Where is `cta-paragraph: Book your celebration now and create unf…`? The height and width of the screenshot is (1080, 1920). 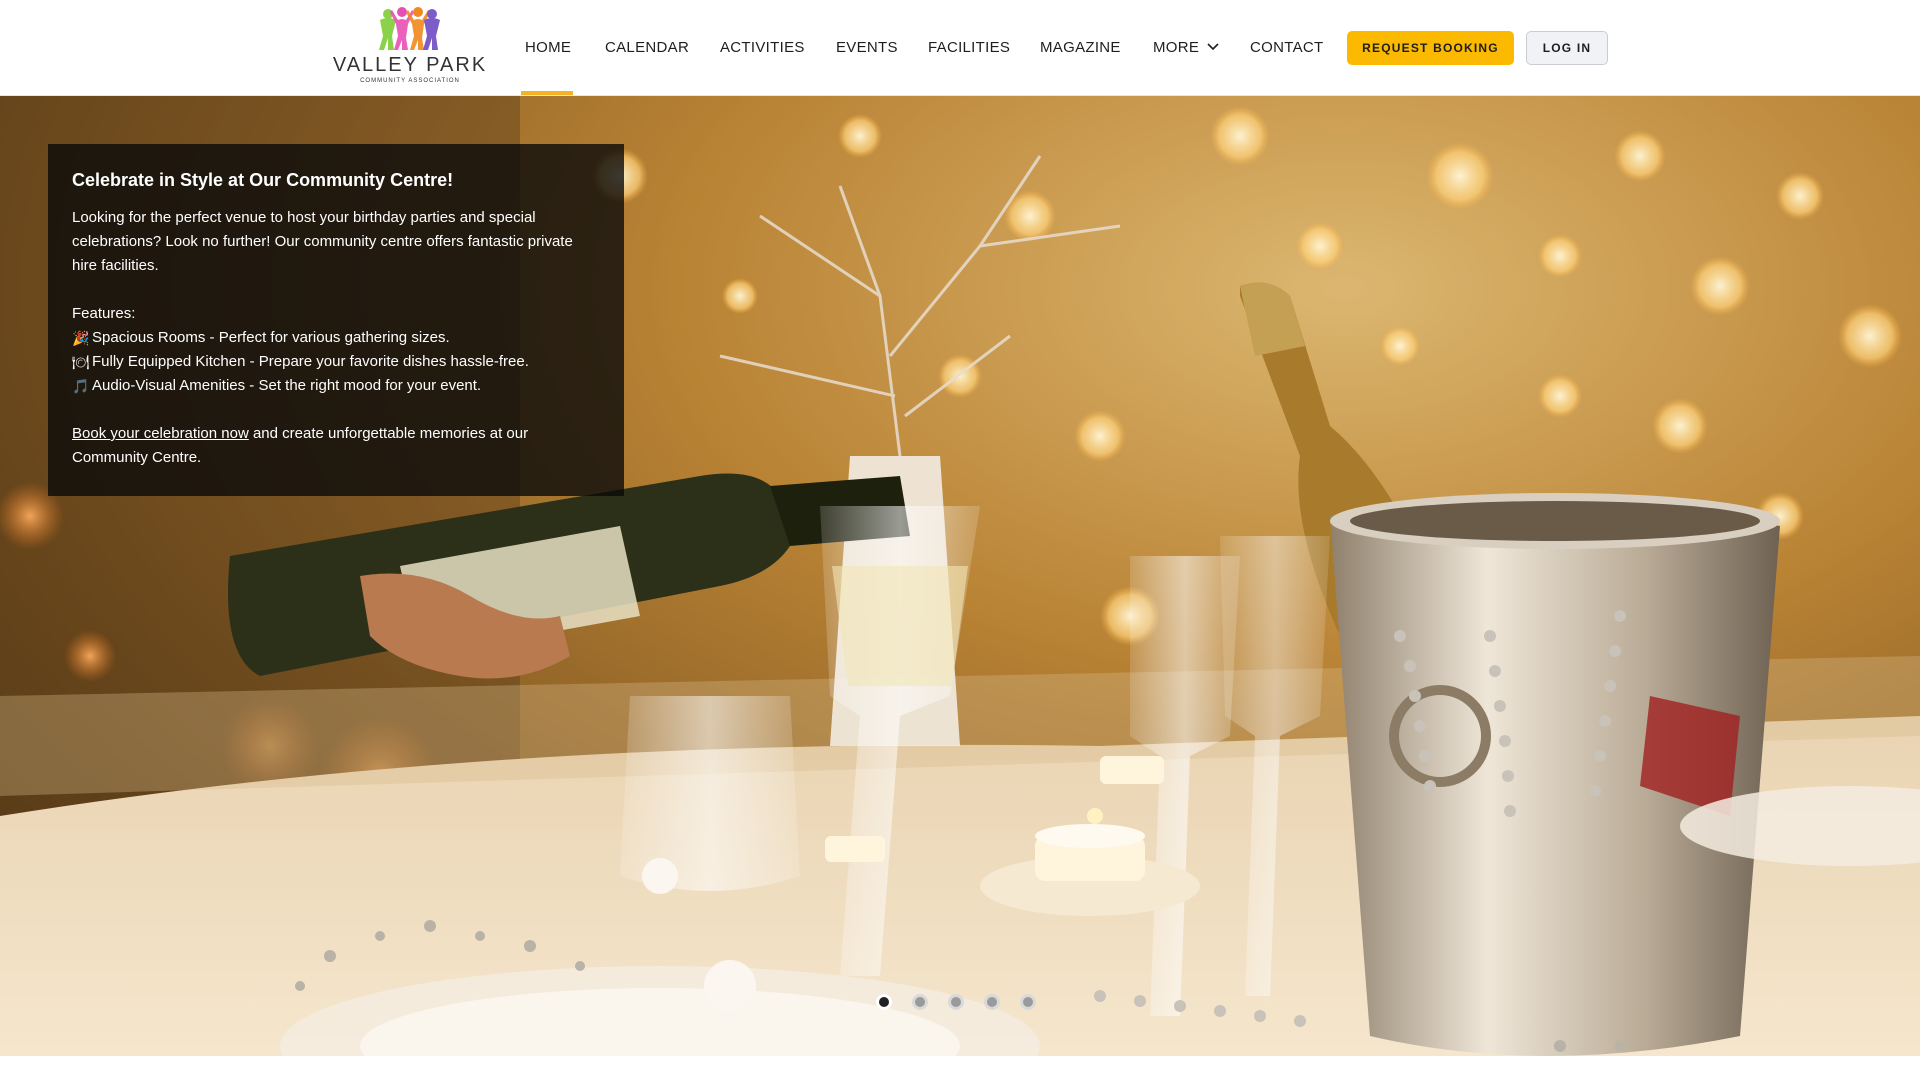 cta-paragraph: Book your celebration now and create unf… is located at coordinates (336, 446).